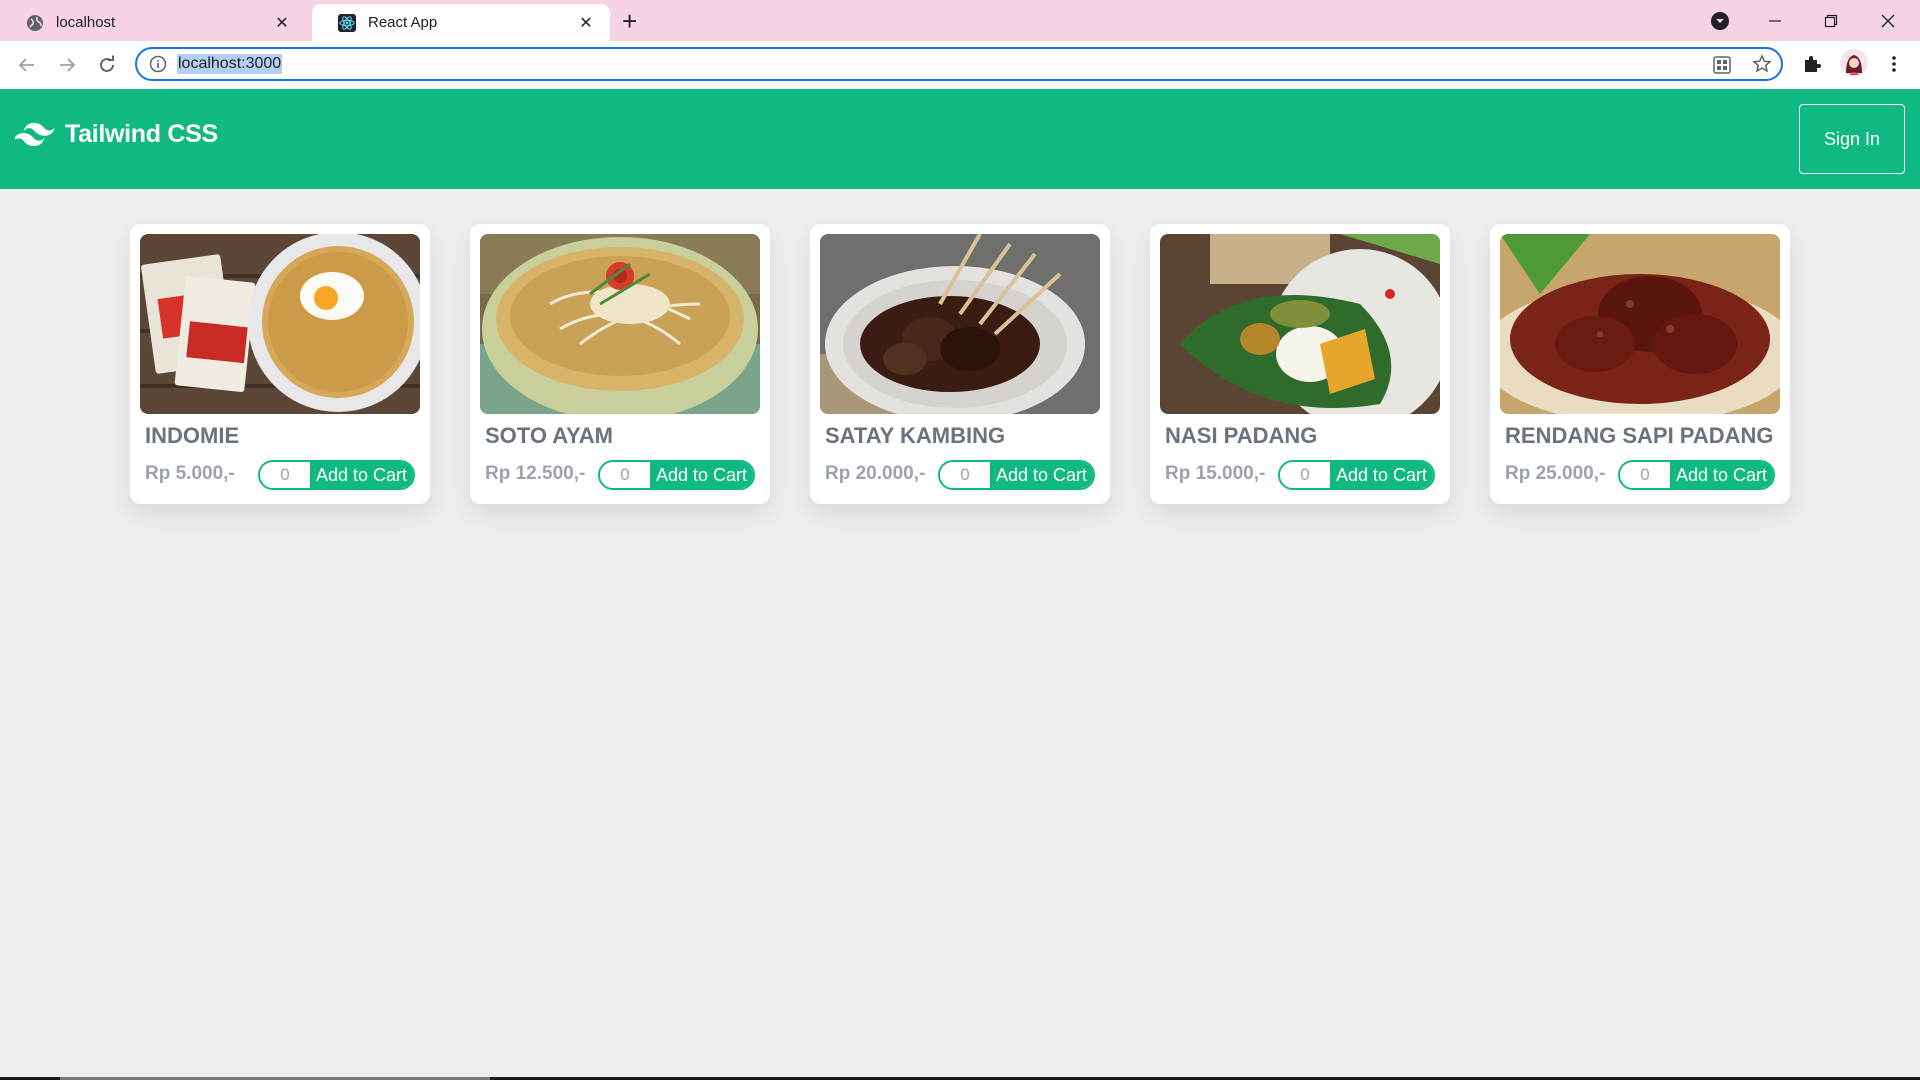 The image size is (1920, 1080). Describe the element at coordinates (192, 435) in the screenshot. I see `product-name: INDOMIE` at that location.